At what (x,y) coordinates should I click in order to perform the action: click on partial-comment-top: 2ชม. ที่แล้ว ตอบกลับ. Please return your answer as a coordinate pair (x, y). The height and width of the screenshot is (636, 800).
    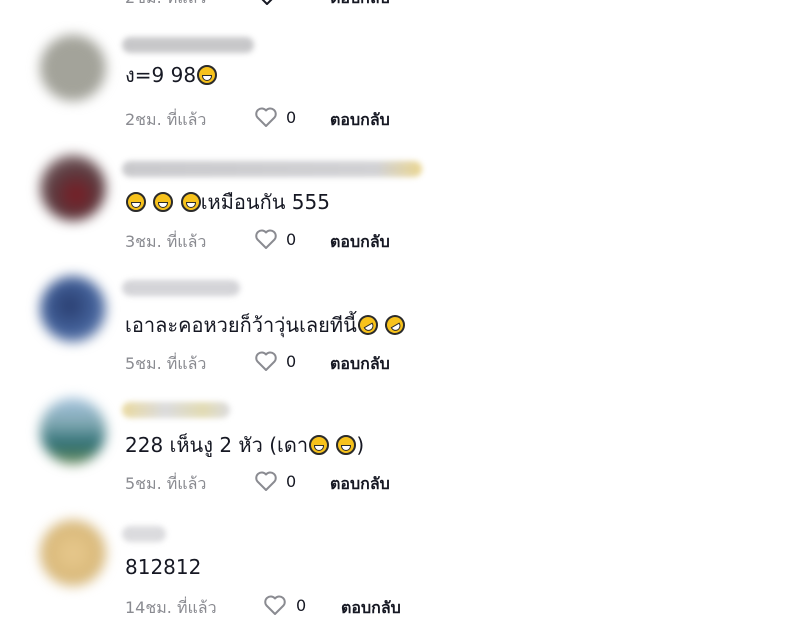
    Looking at the image, I should click on (400, 3).